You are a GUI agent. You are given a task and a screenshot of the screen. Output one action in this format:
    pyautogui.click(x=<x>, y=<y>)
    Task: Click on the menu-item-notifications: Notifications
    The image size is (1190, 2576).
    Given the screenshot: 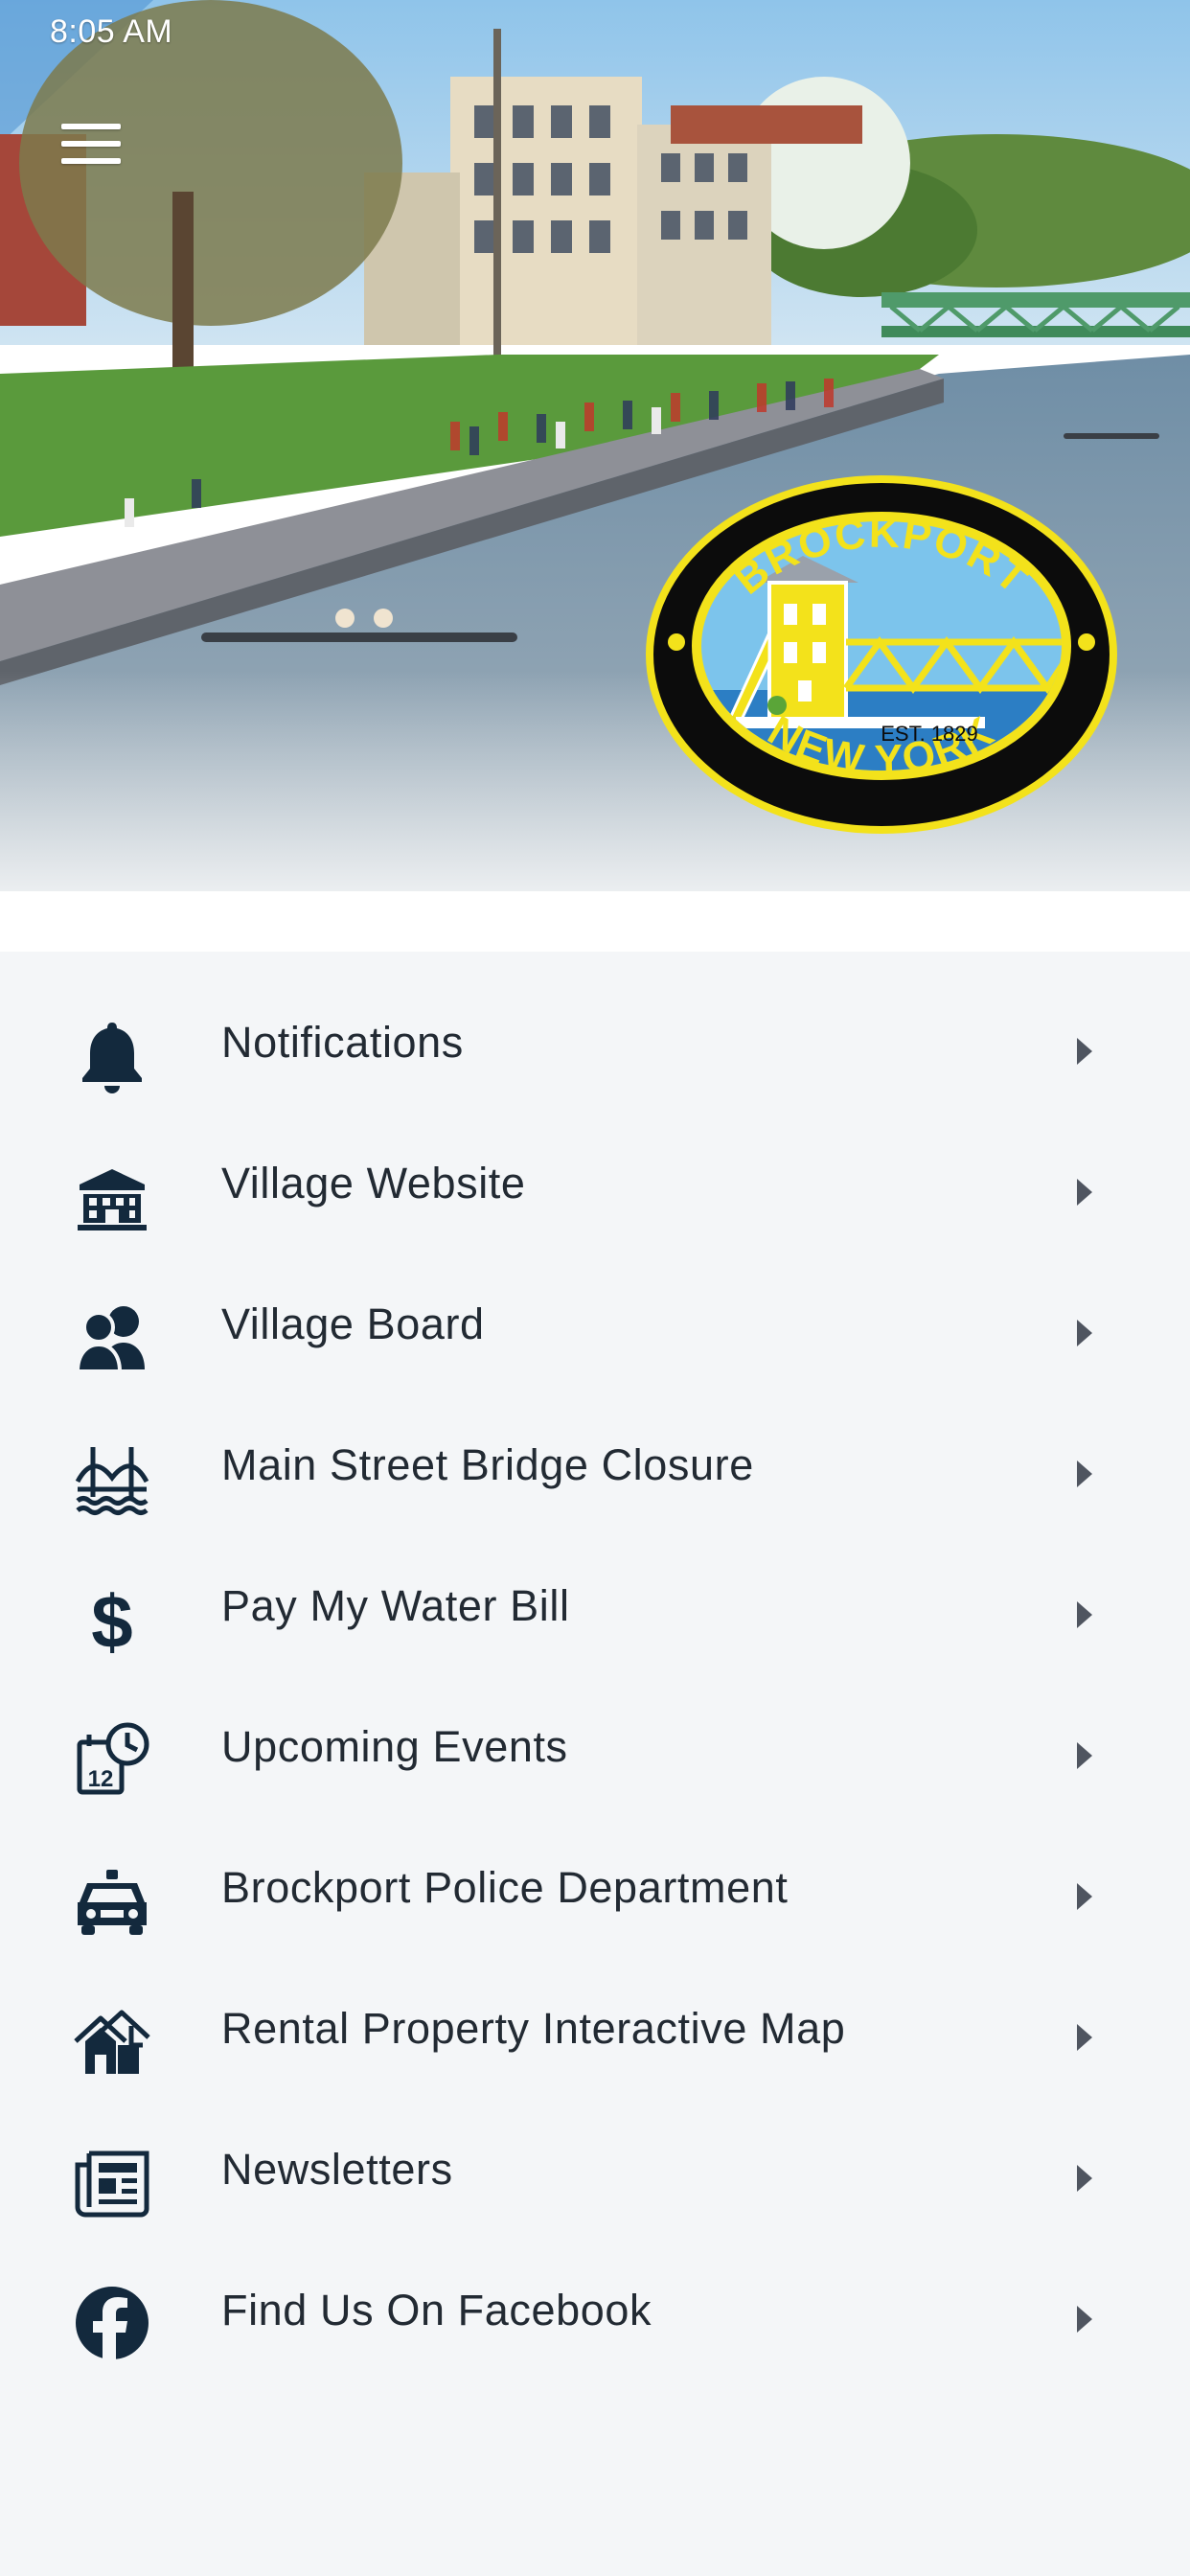 What is the action you would take?
    pyautogui.click(x=595, y=1053)
    